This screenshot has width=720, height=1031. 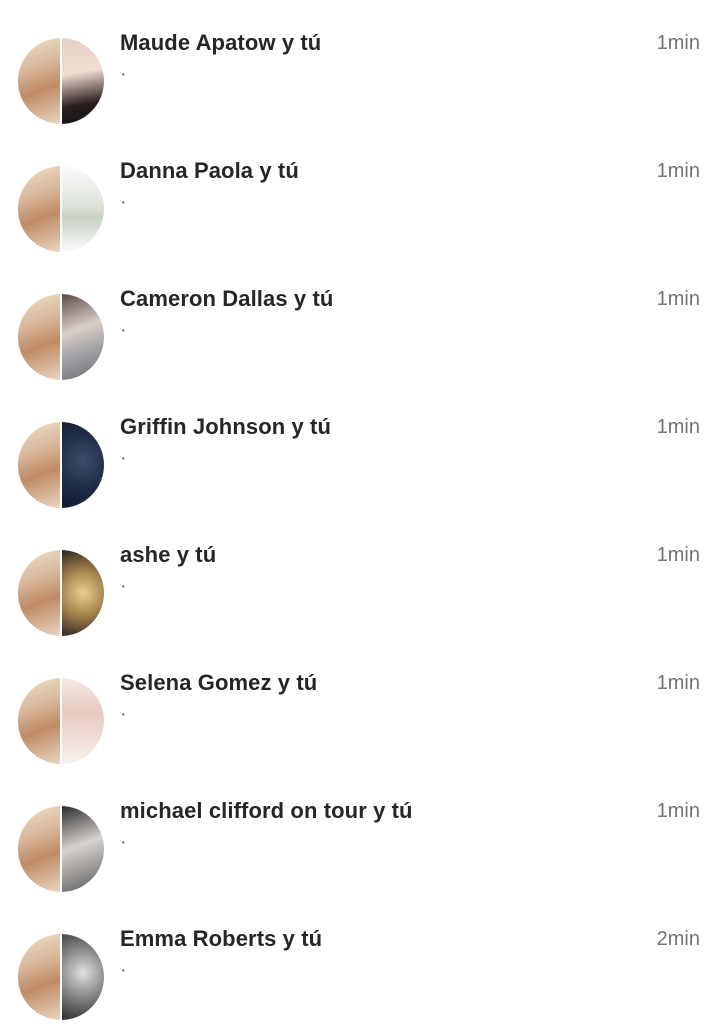 What do you see at coordinates (266, 810) in the screenshot?
I see `conversation-title: michael clifford on tour y tú` at bounding box center [266, 810].